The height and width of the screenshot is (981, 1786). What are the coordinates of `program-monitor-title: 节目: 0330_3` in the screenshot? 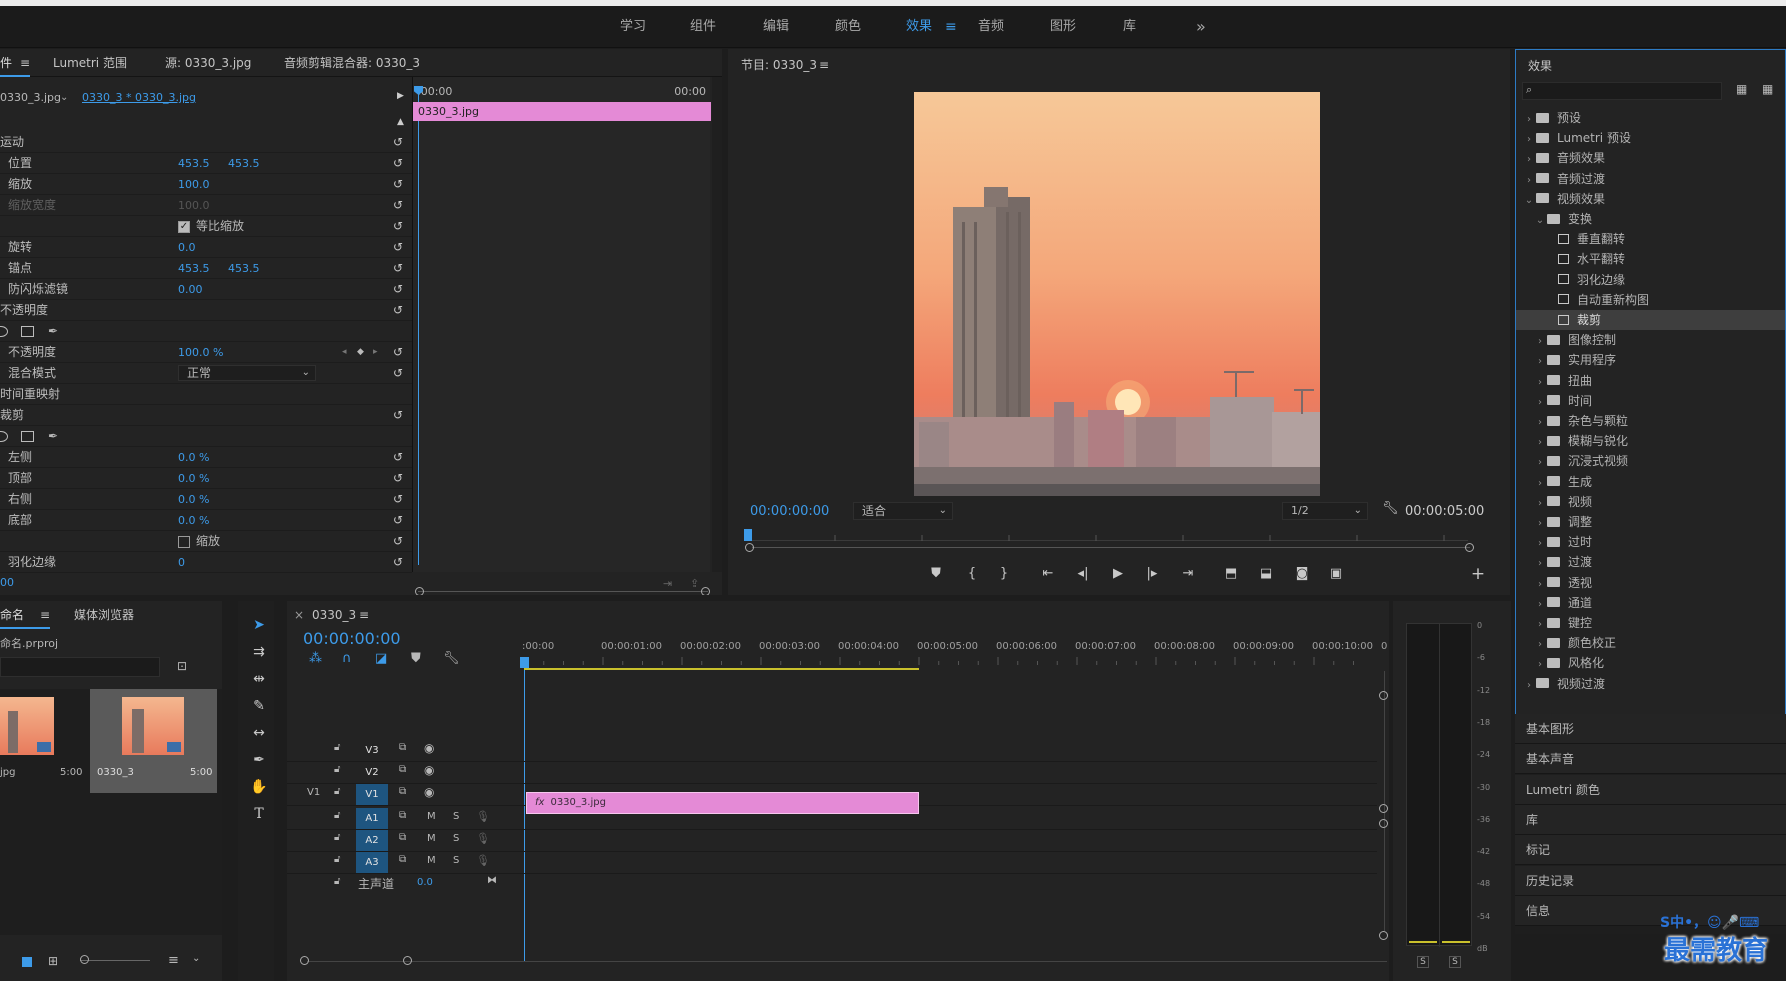 It's located at (779, 65).